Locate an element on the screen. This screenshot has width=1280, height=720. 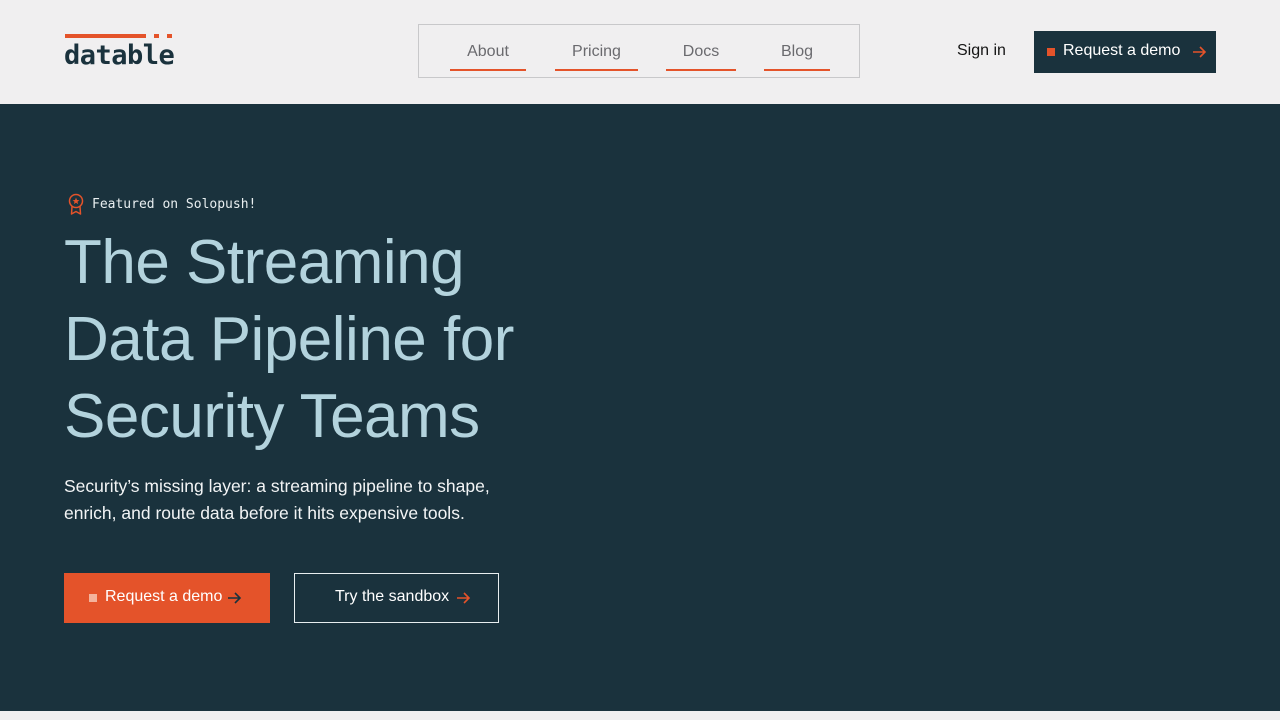
header-request-demo-button: Request a demo is located at coordinates (1125, 52).